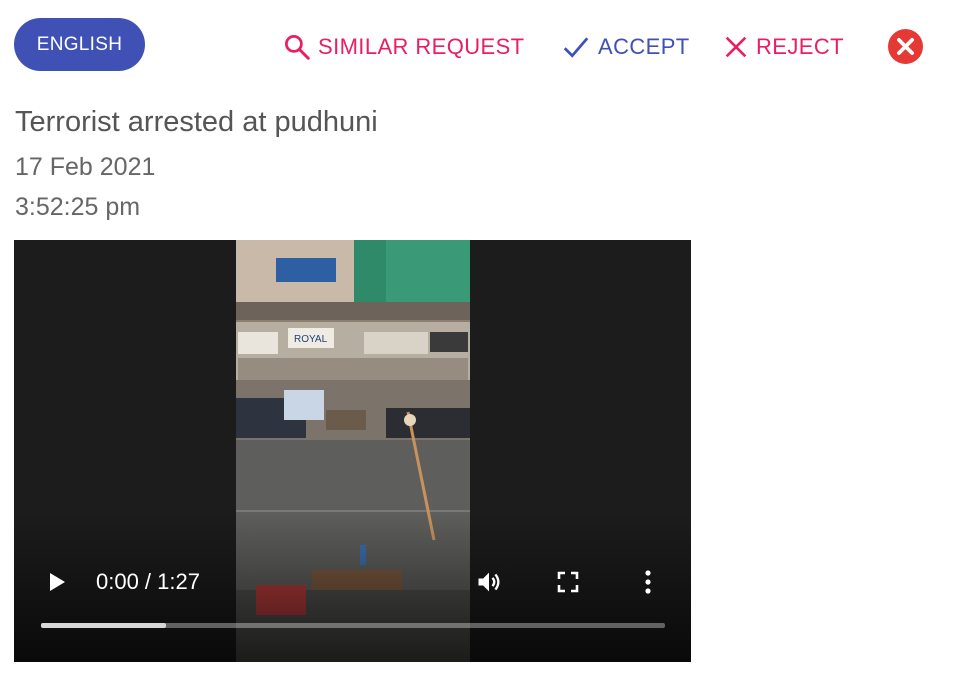 The image size is (975, 676). What do you see at coordinates (196, 122) in the screenshot?
I see `request-title: Terrorist arrested at pudhuni` at bounding box center [196, 122].